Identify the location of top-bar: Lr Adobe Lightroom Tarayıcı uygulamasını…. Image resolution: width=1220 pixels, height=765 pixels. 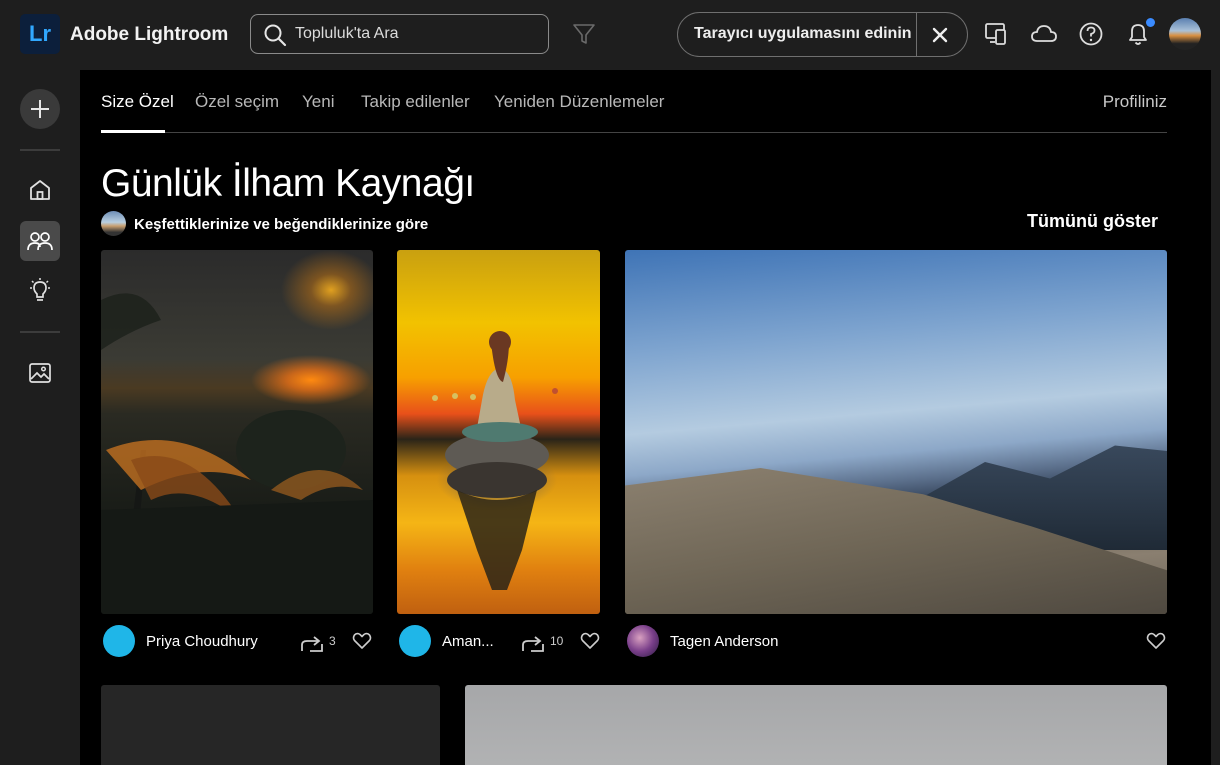
(610, 35).